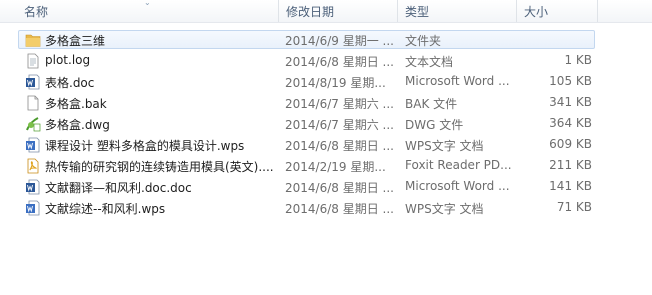 The height and width of the screenshot is (295, 652). I want to click on column-header-type: 类型, so click(417, 11).